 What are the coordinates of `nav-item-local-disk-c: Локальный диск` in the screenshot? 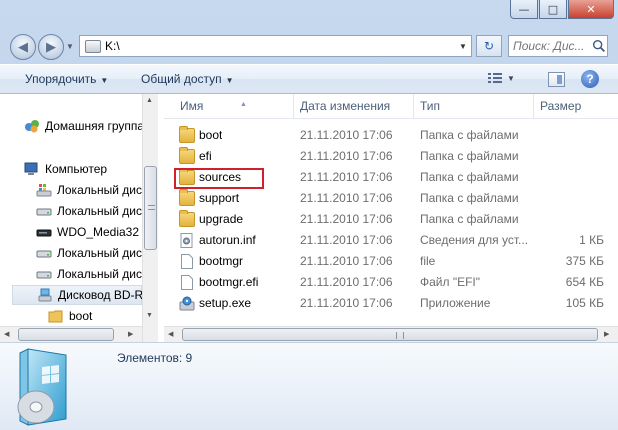 It's located at (89, 190).